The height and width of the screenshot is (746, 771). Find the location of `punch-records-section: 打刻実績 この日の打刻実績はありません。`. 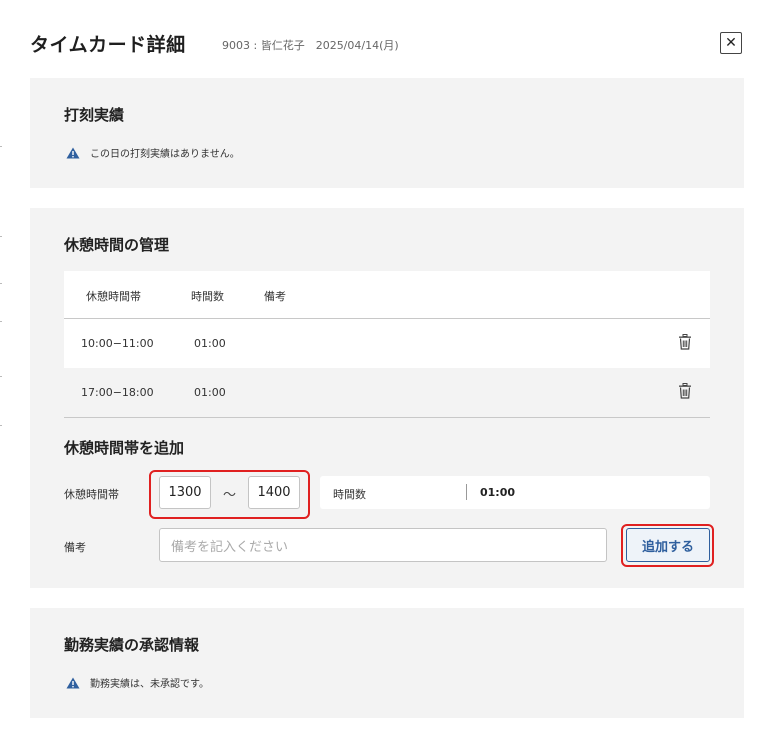

punch-records-section: 打刻実績 この日の打刻実績はありません。 is located at coordinates (387, 133).